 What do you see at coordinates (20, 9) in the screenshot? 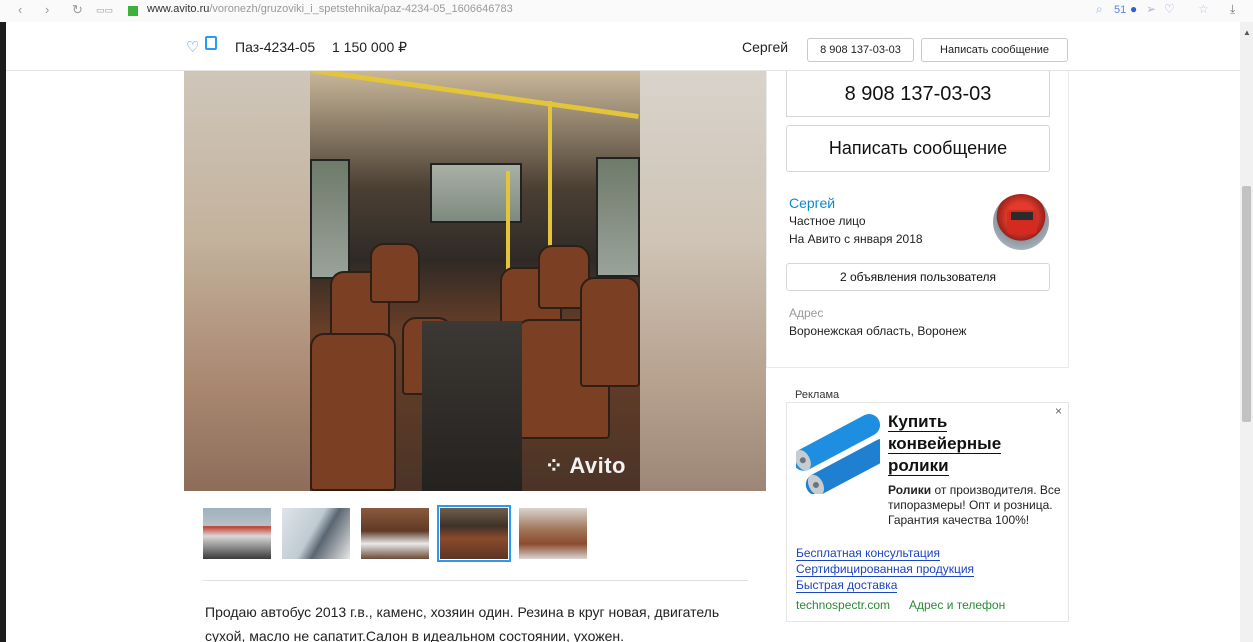
I see `back-icon: ‹` at bounding box center [20, 9].